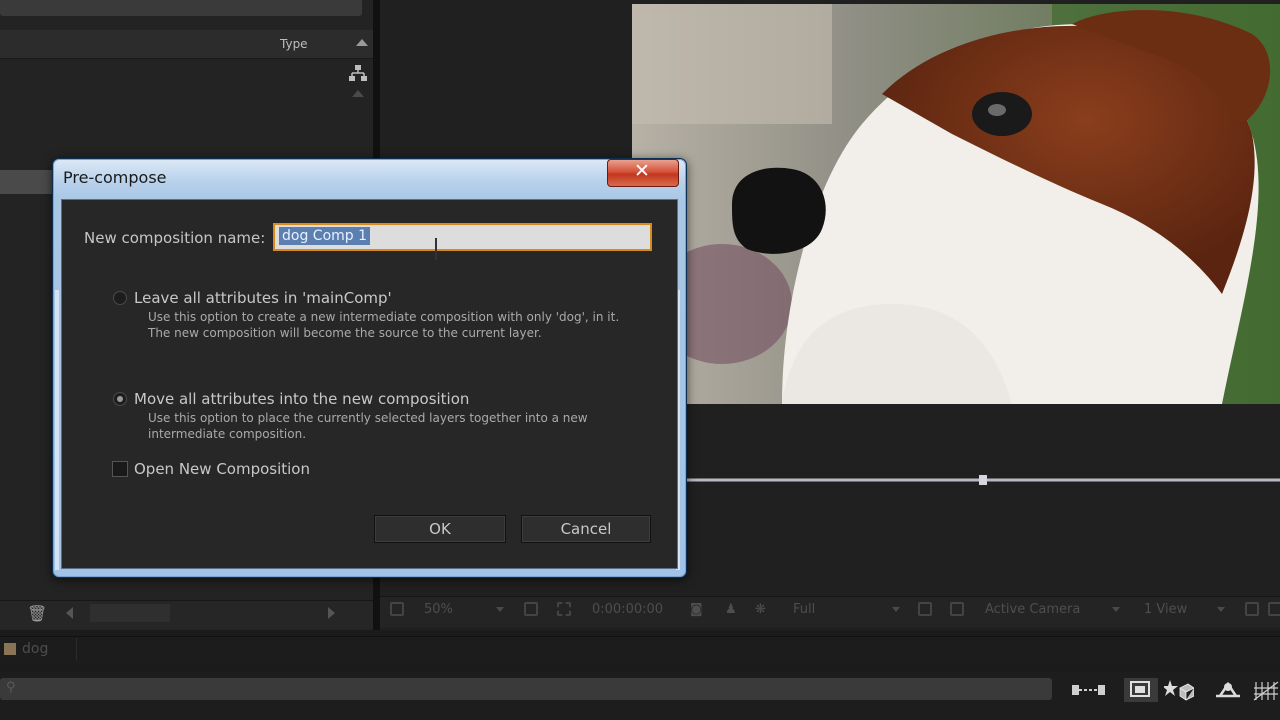 The width and height of the screenshot is (1280, 720). I want to click on scroll-left-arrow-icon, so click(69, 613).